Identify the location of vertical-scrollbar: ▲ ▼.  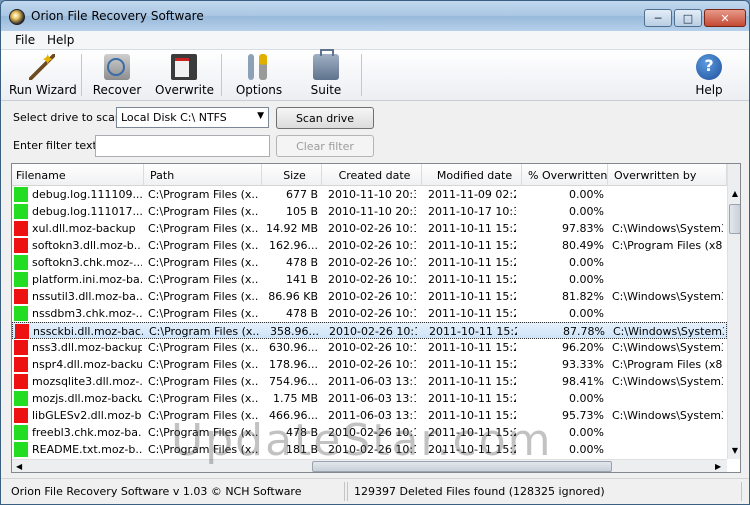
(733, 311).